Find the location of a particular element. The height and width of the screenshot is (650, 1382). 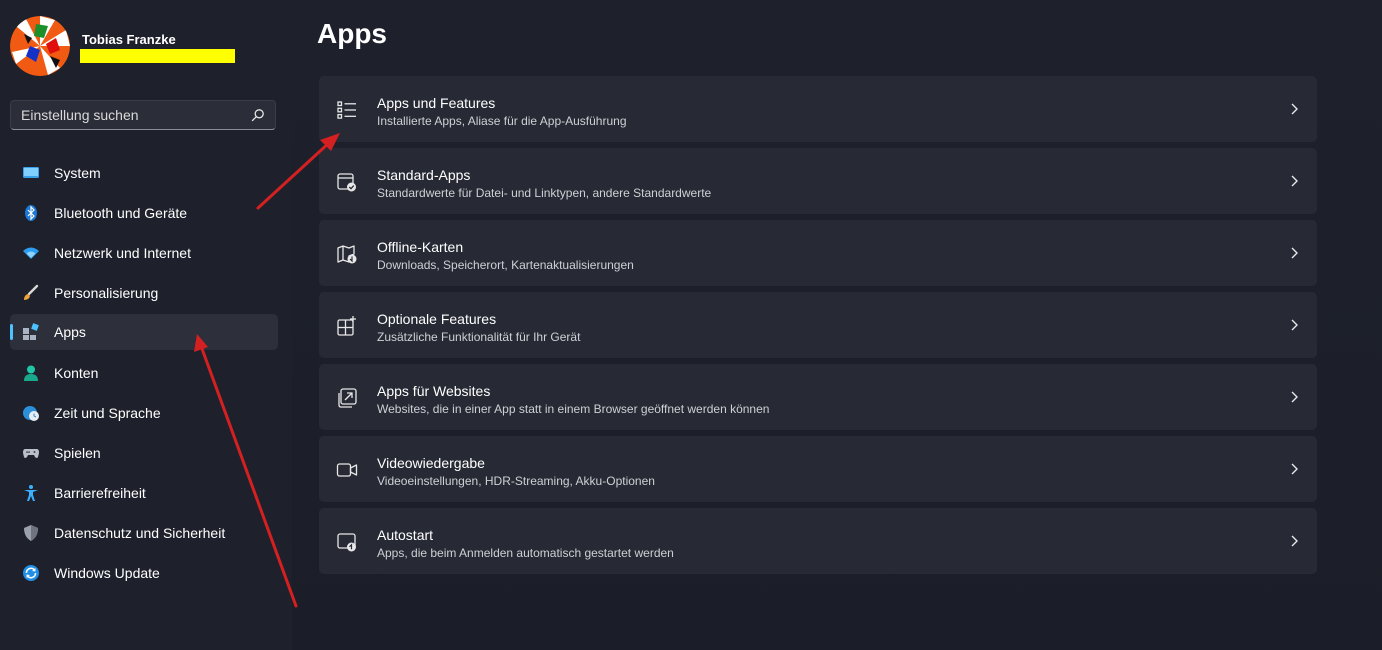

search-box is located at coordinates (143, 115).